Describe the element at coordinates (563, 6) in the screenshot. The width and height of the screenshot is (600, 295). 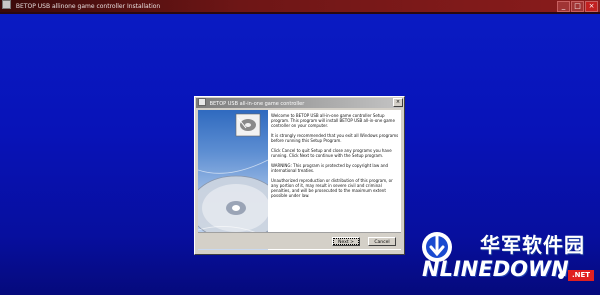
I see `minimize-button: _` at that location.